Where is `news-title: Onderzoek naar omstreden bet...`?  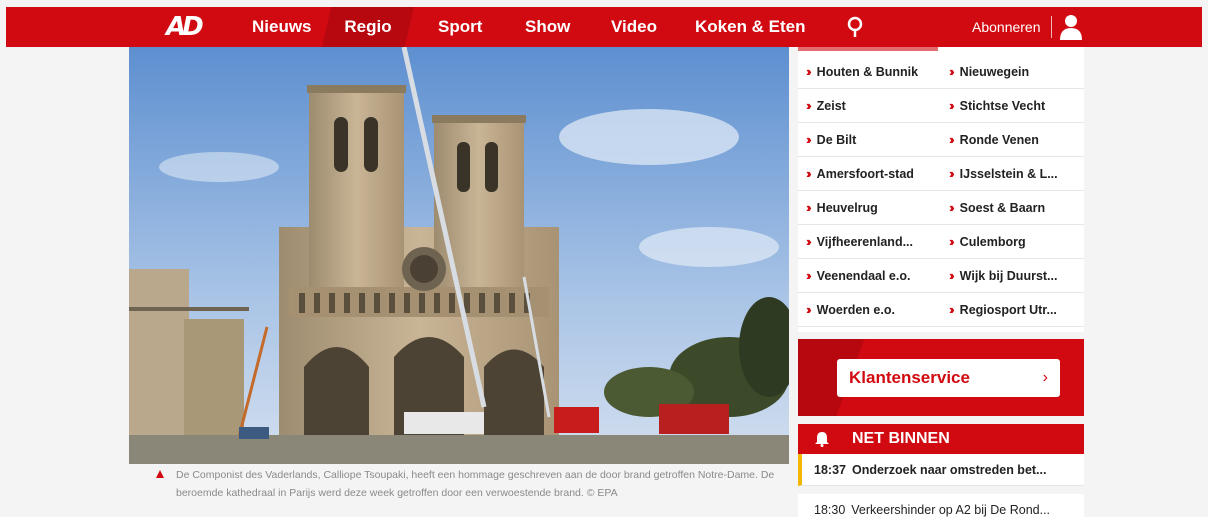
news-title: Onderzoek naar omstreden bet... is located at coordinates (949, 470).